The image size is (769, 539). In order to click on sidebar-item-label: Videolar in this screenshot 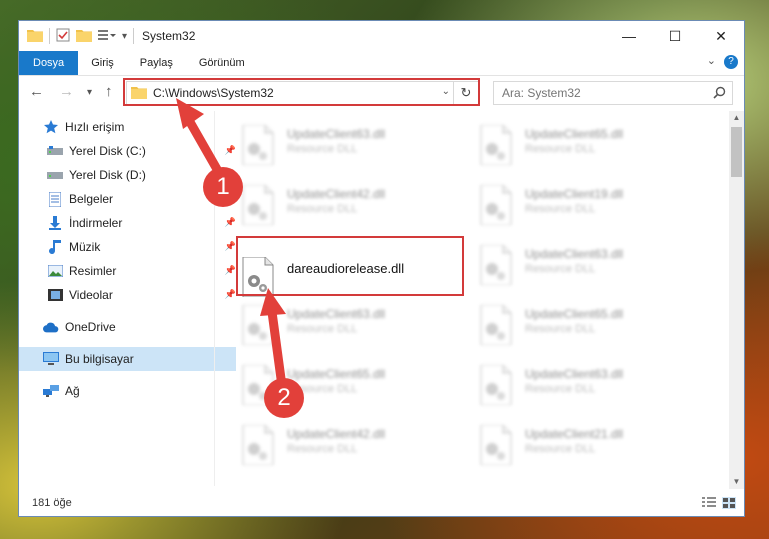, I will do `click(91, 295)`.